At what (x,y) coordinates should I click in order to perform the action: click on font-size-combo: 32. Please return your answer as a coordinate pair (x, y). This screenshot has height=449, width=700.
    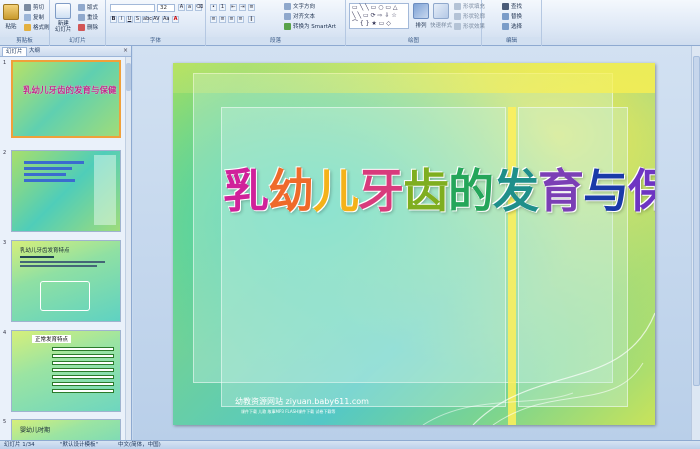
    Looking at the image, I should click on (166, 8).